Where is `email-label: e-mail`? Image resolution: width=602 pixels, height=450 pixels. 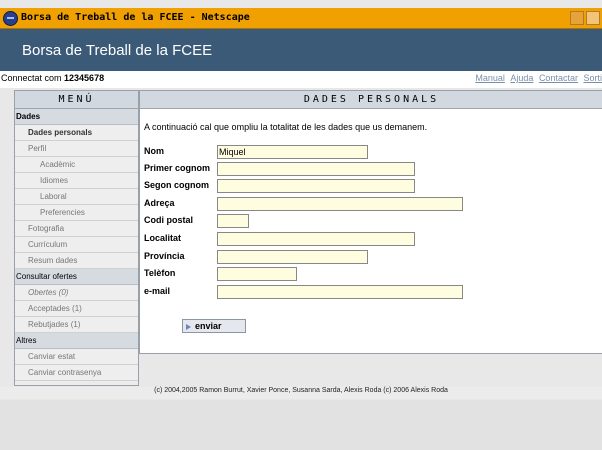
email-label: e-mail is located at coordinates (157, 291).